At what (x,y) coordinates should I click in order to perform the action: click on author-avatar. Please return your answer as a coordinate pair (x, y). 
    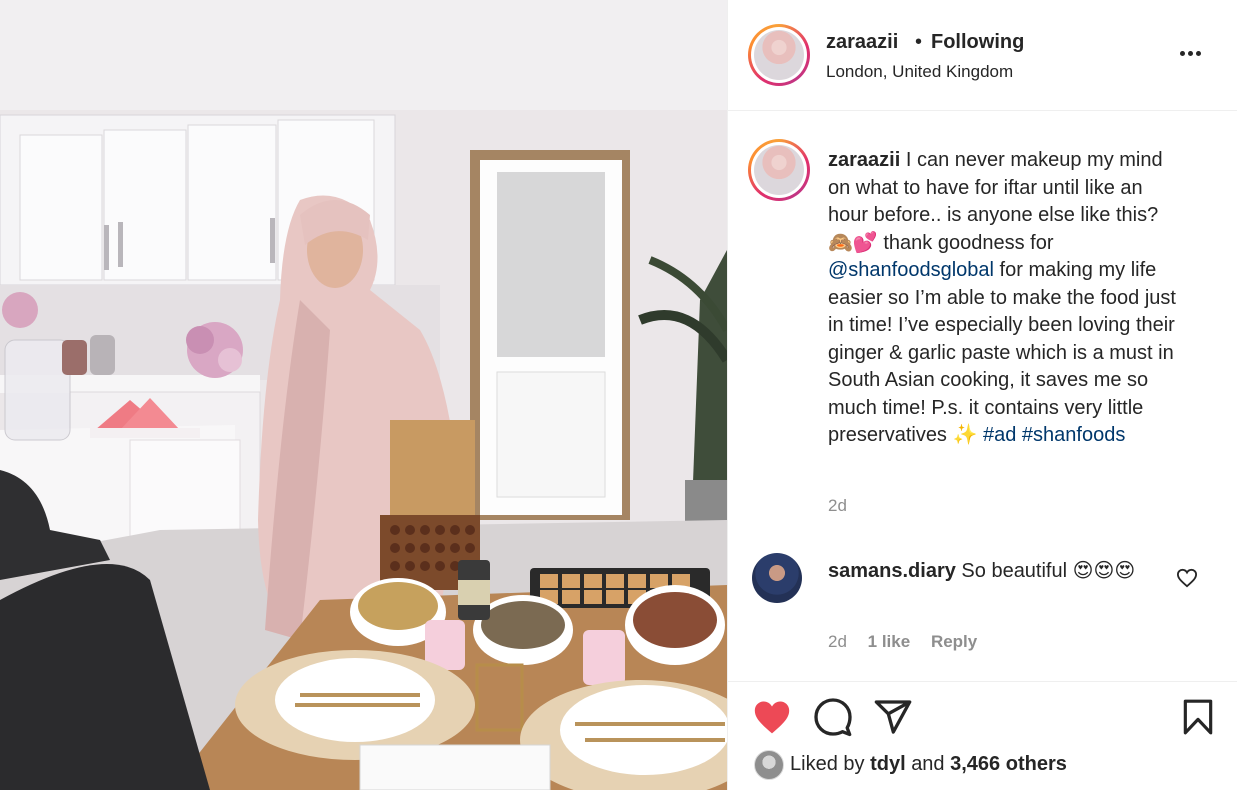
    Looking at the image, I should click on (779, 55).